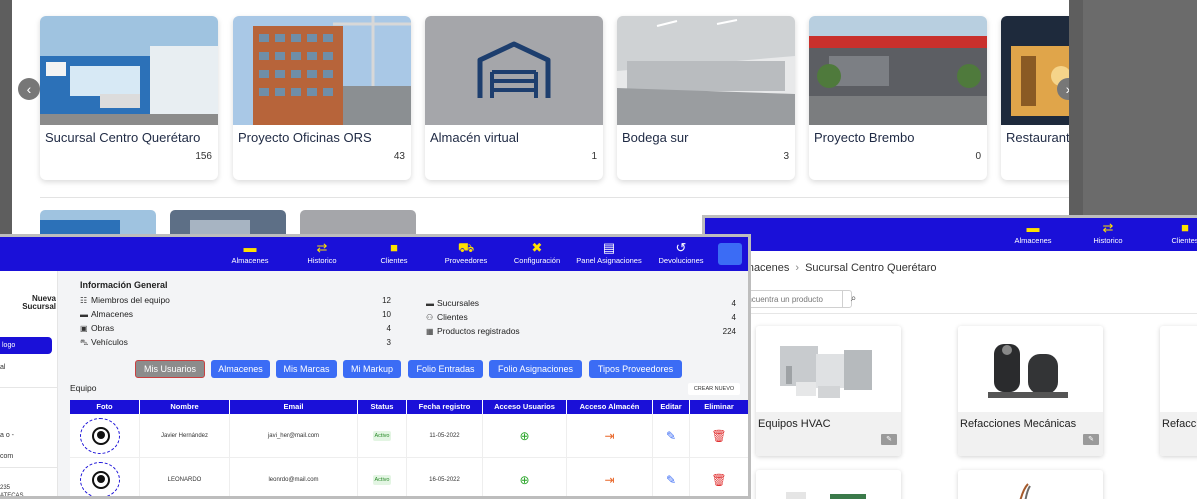  Describe the element at coordinates (1178, 434) in the screenshot. I see `category-footer: Refacciones` at that location.